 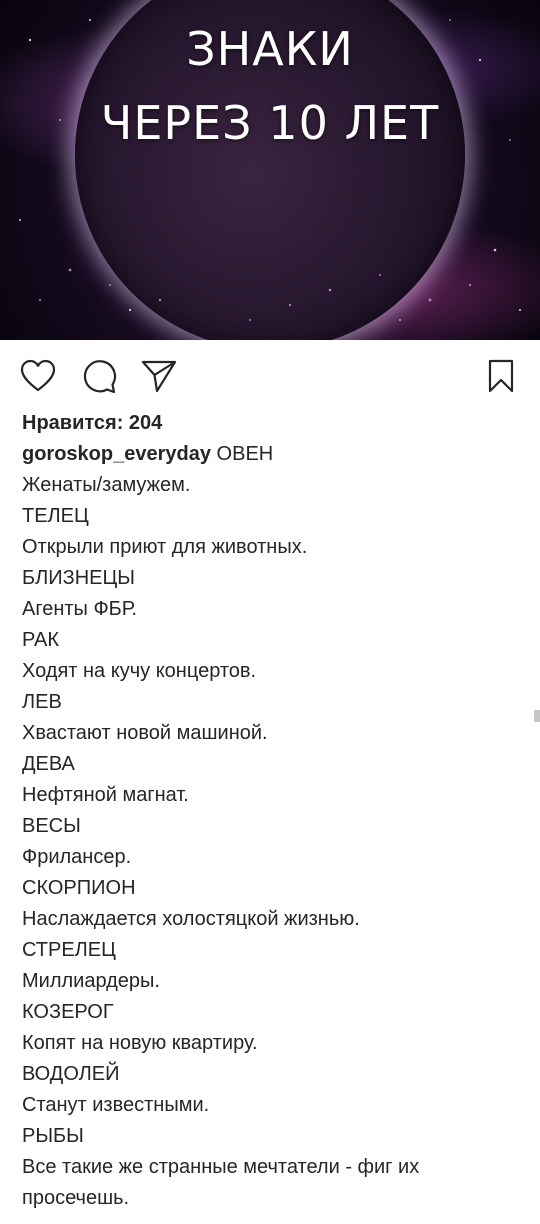 I want to click on caption-line: Хвастают новой машиной., so click(x=145, y=733).